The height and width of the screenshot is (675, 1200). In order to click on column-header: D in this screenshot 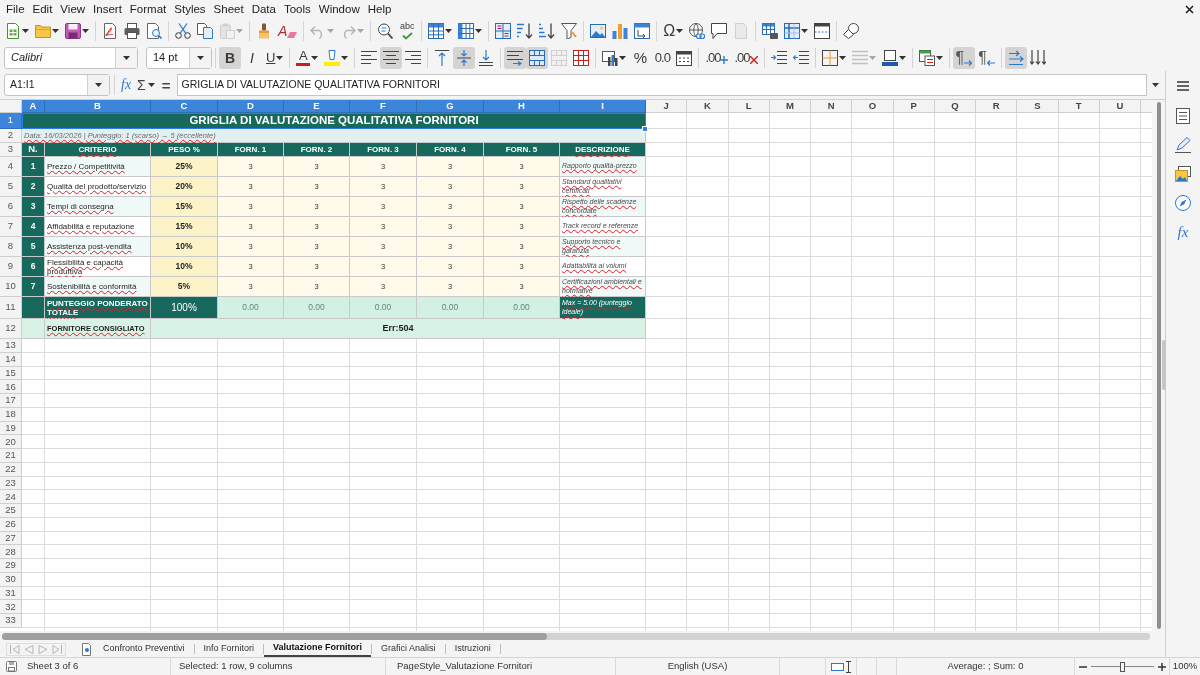, I will do `click(251, 106)`.